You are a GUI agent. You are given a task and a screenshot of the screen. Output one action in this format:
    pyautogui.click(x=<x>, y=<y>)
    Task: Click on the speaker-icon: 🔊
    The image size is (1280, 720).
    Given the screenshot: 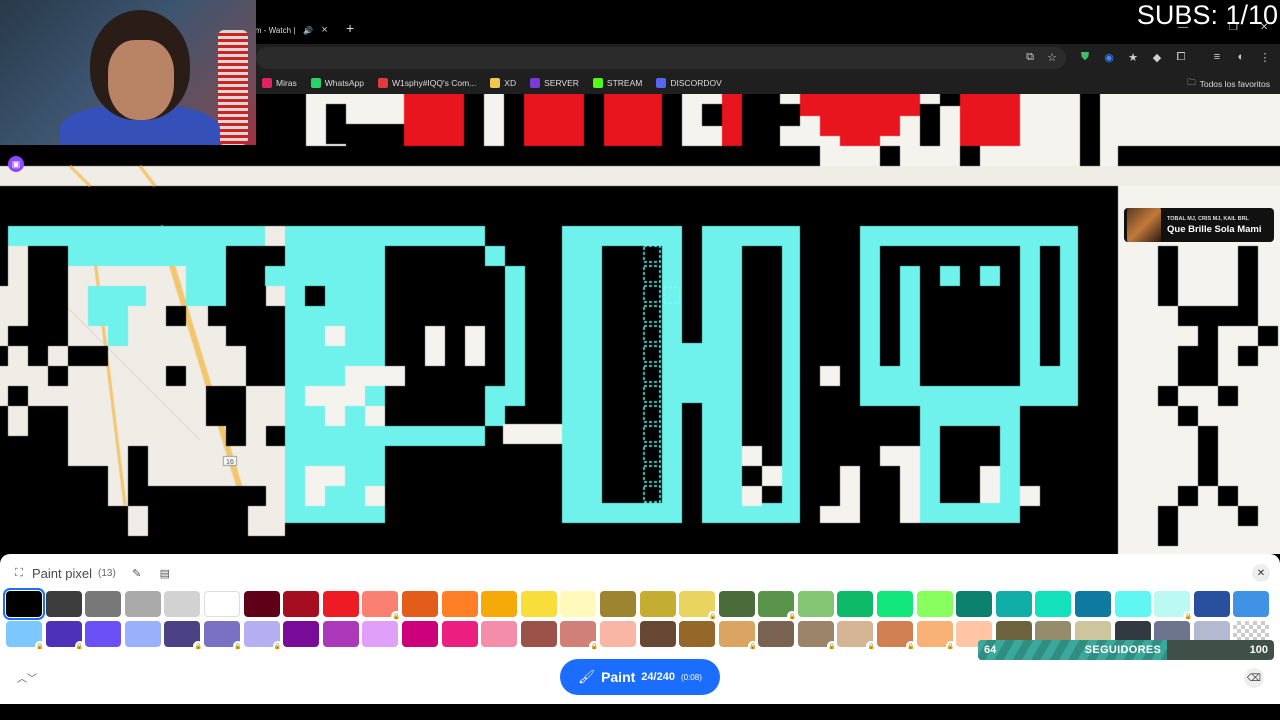 What is the action you would take?
    pyautogui.click(x=308, y=30)
    